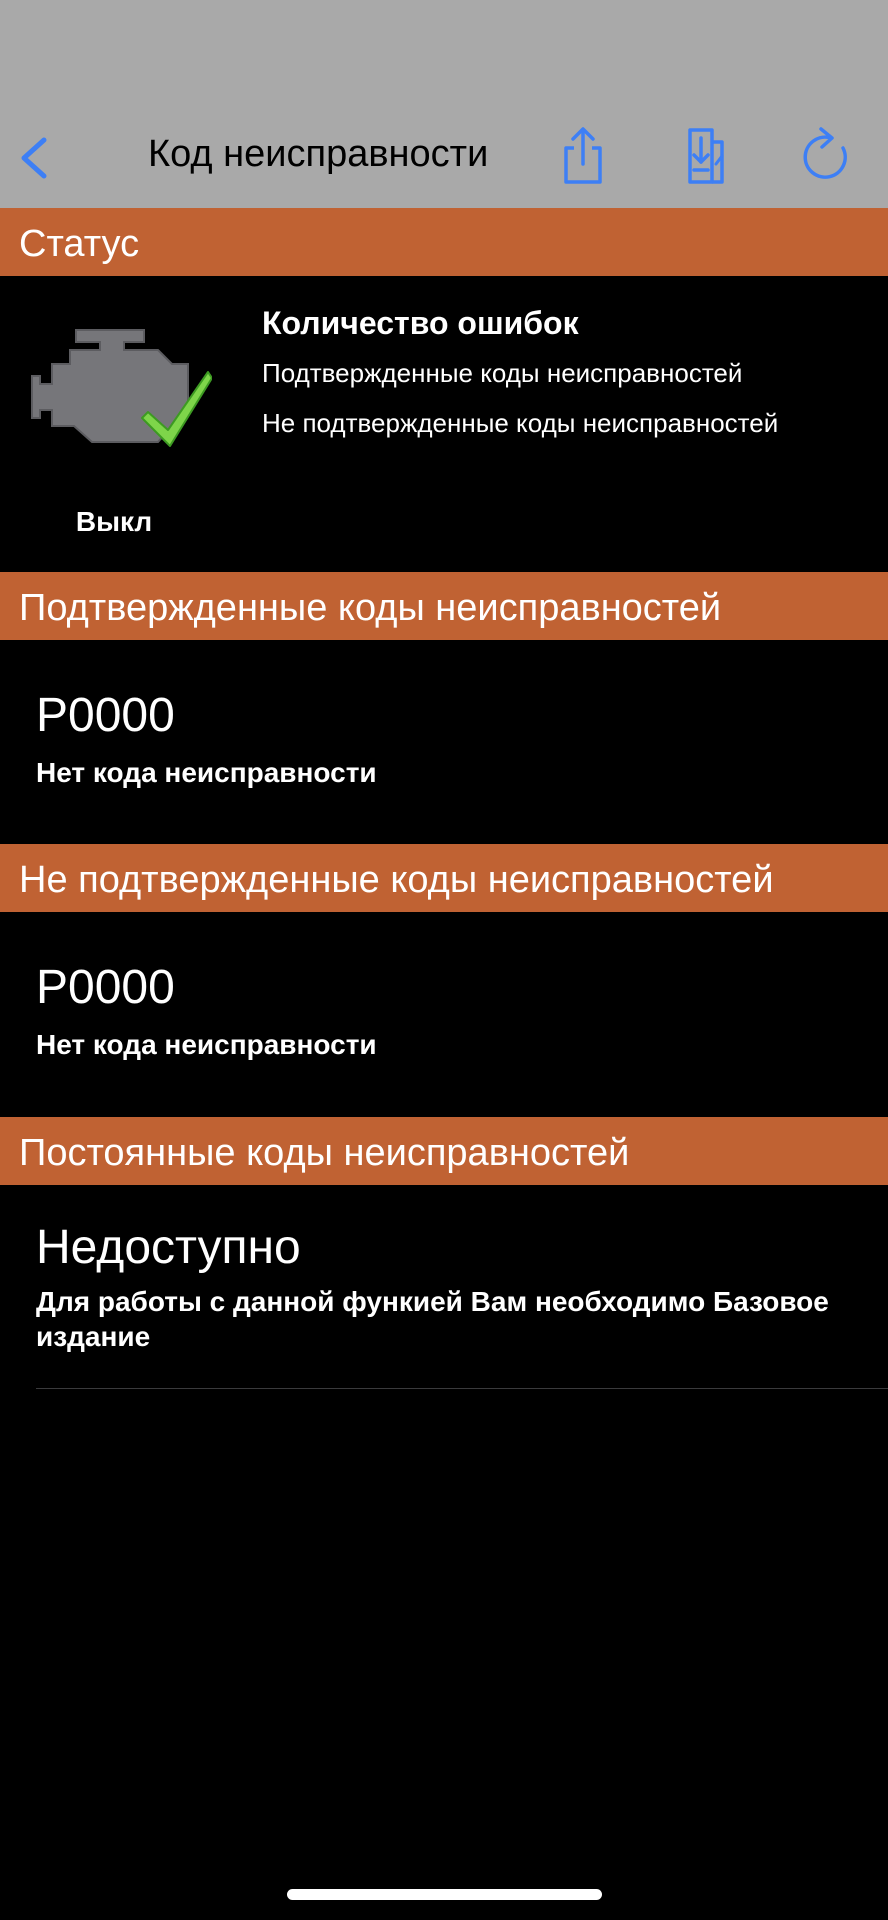 The image size is (888, 1920). What do you see at coordinates (420, 323) in the screenshot?
I see `error-count-title: Количество ошибок` at bounding box center [420, 323].